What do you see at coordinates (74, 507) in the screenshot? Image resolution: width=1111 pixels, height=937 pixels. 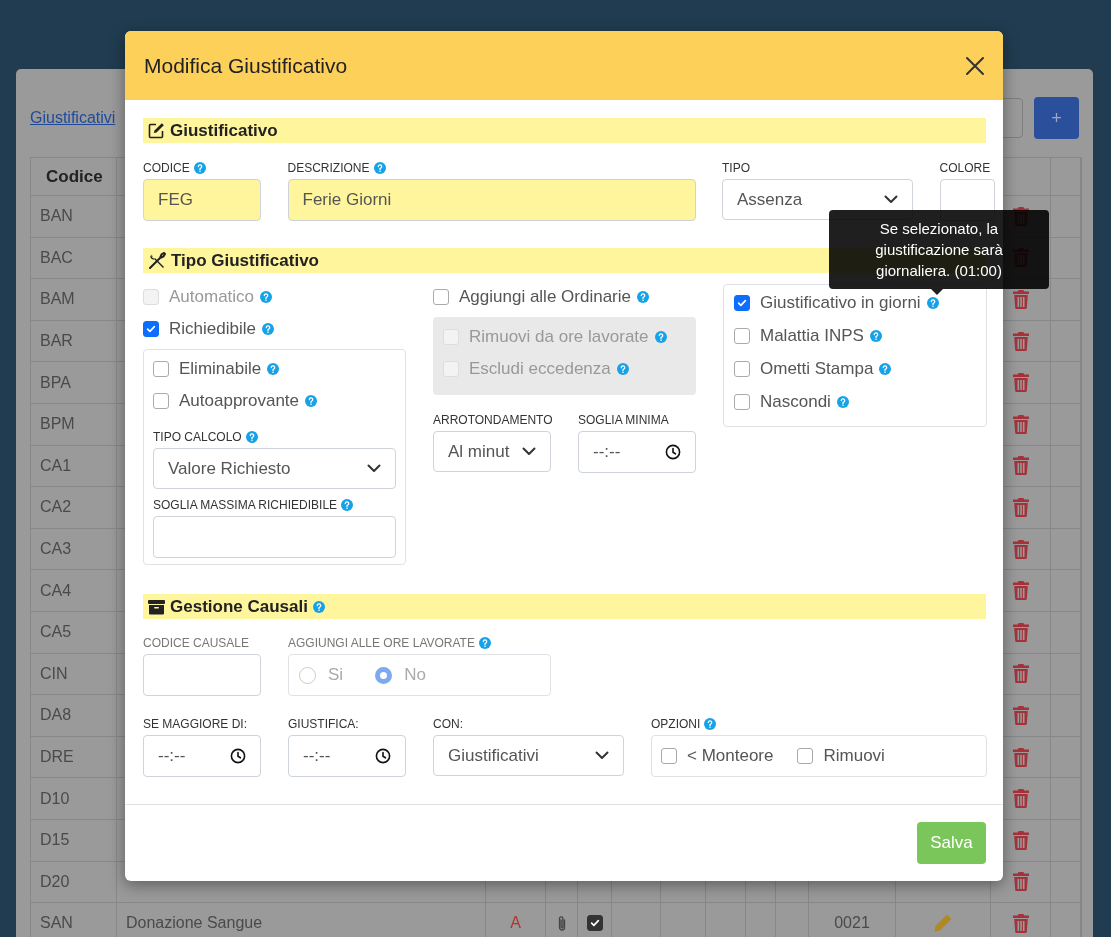 I see `table-cell: CA2` at bounding box center [74, 507].